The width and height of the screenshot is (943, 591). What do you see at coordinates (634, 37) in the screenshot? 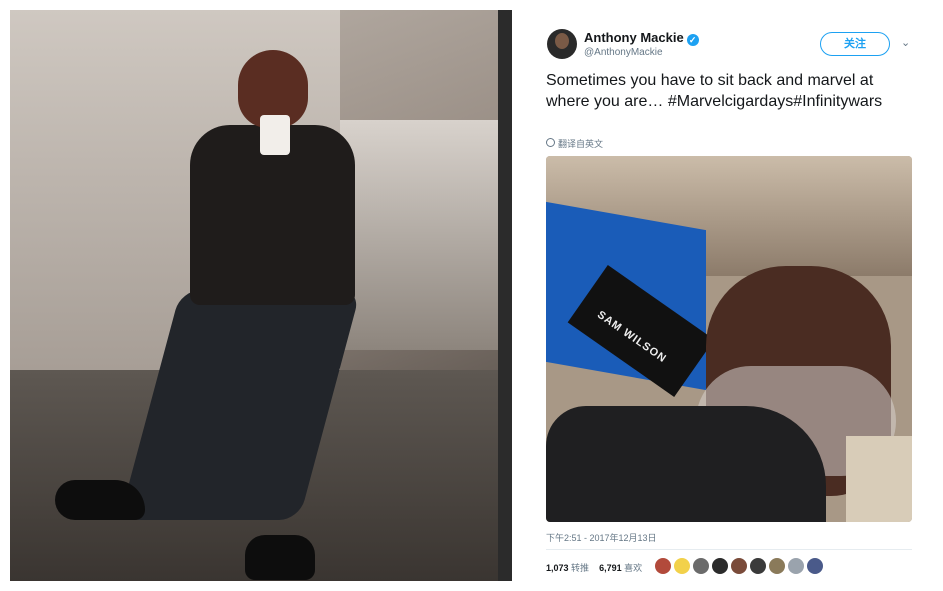
I see `display-name-text: Anthony Mackie` at bounding box center [634, 37].